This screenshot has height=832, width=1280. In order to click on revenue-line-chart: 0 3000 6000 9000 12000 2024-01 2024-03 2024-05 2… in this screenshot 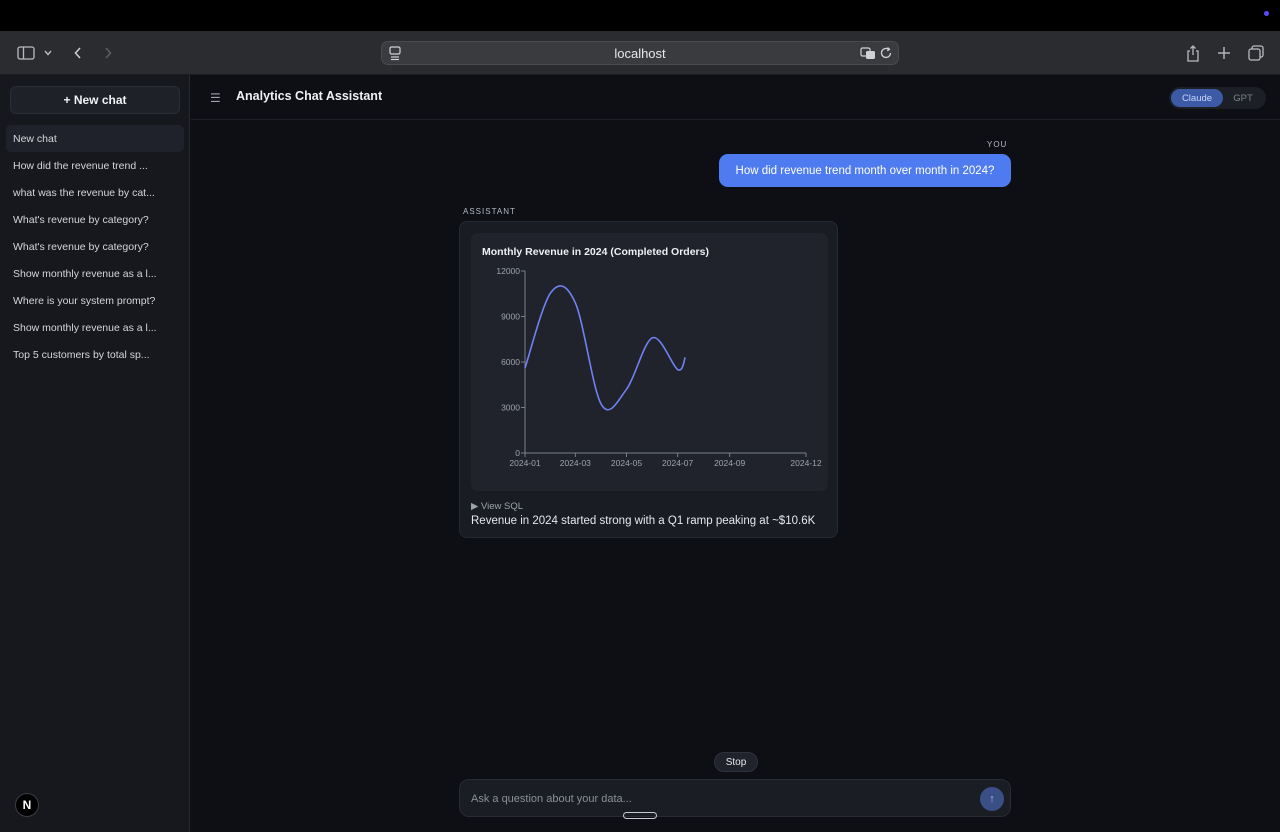, I will do `click(659, 367)`.